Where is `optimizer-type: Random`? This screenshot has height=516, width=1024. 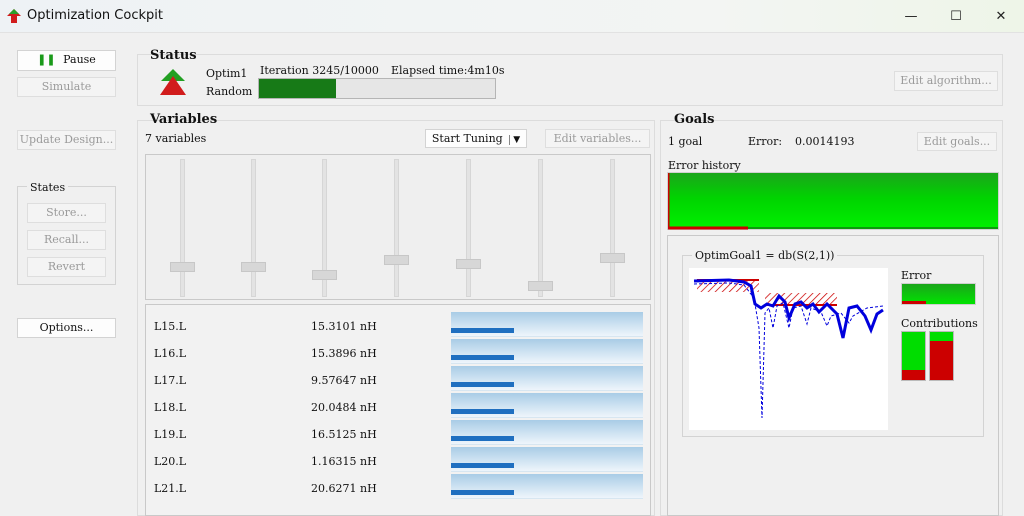 optimizer-type: Random is located at coordinates (229, 91).